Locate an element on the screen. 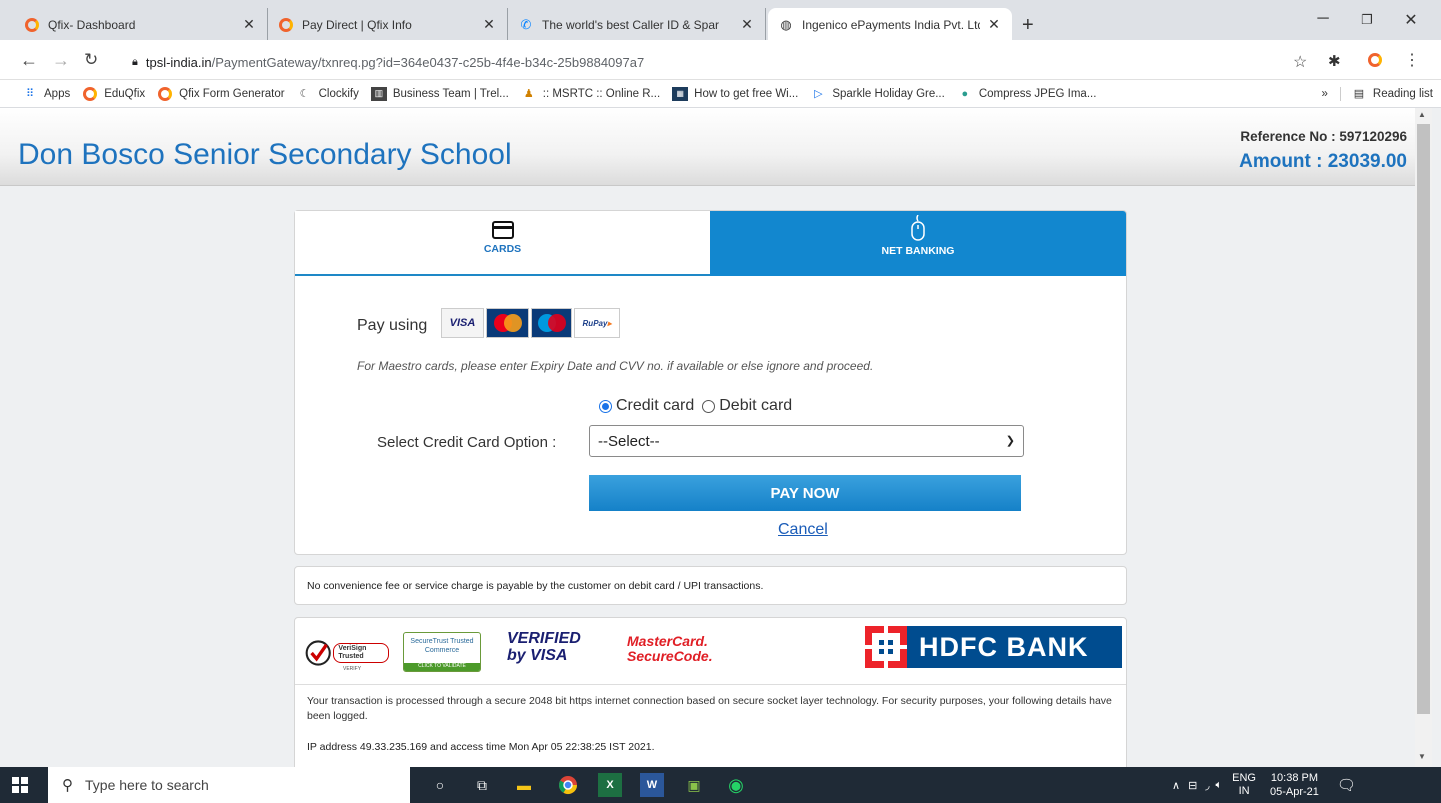 The width and height of the screenshot is (1441, 803). volume-icon: 🔈︎ is located at coordinates (1219, 785).